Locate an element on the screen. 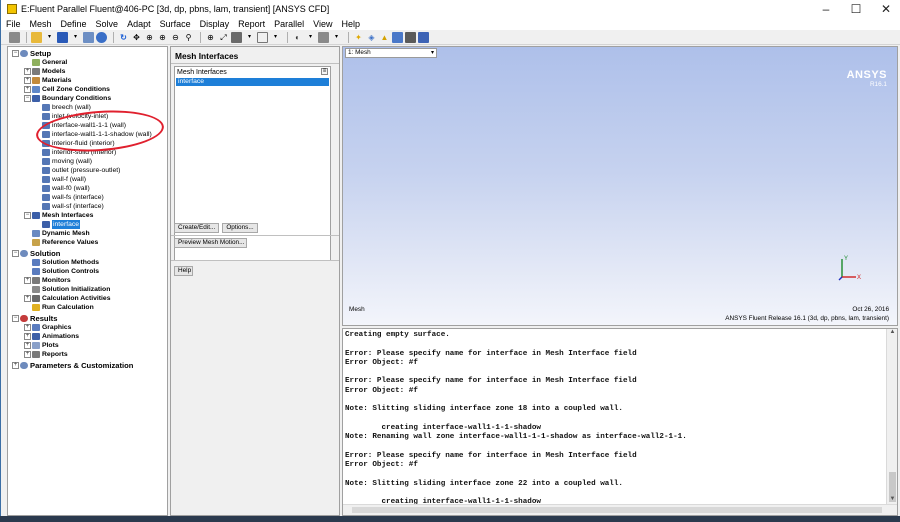 The height and width of the screenshot is (522, 900). layout-icon is located at coordinates (262, 37).